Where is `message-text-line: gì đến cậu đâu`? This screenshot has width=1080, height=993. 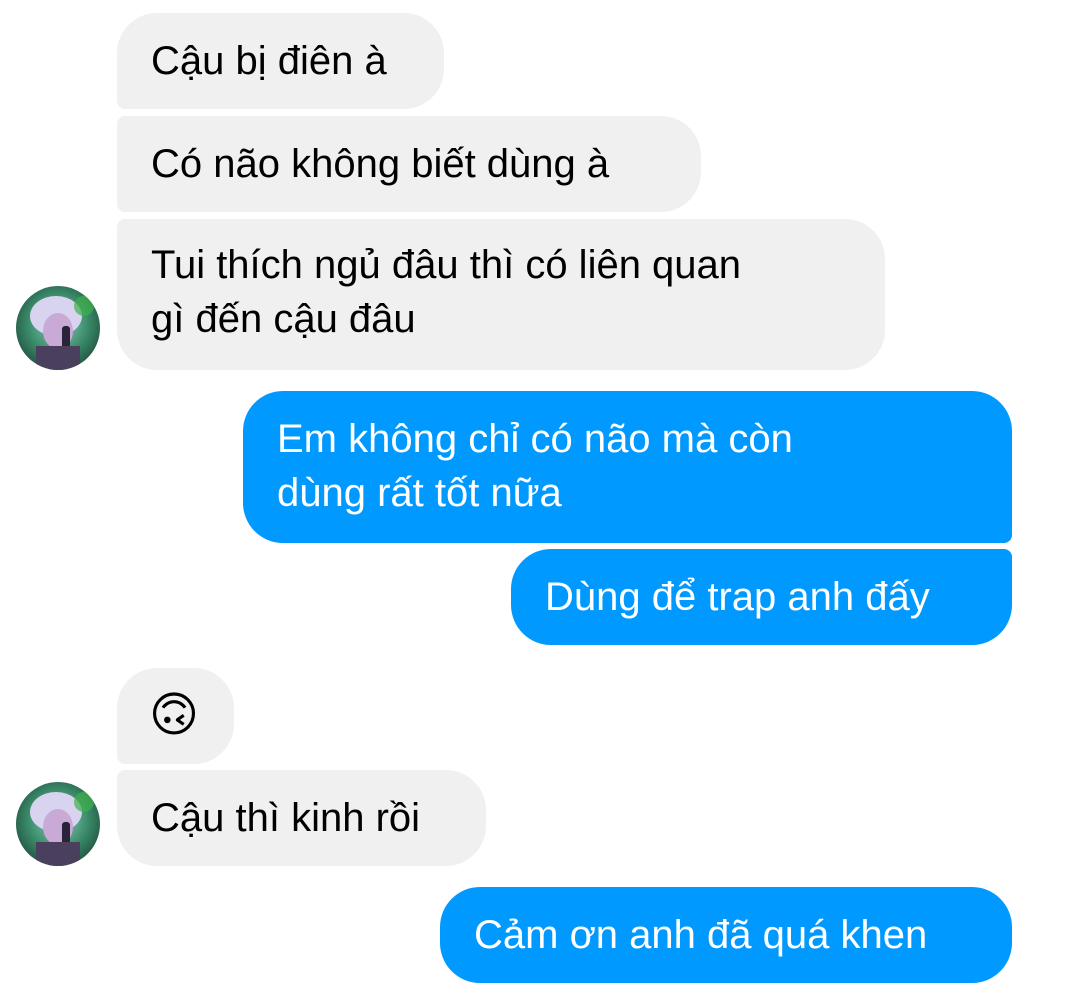
message-text-line: gì đến cậu đâu is located at coordinates (283, 319).